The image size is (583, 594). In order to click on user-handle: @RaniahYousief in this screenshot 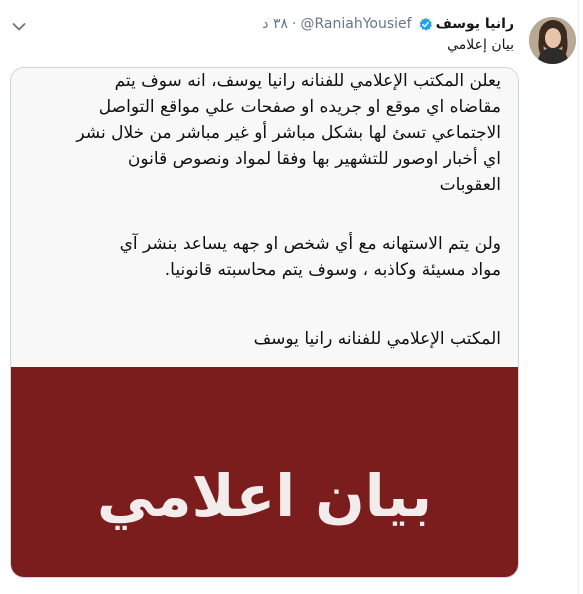, I will do `click(355, 24)`.